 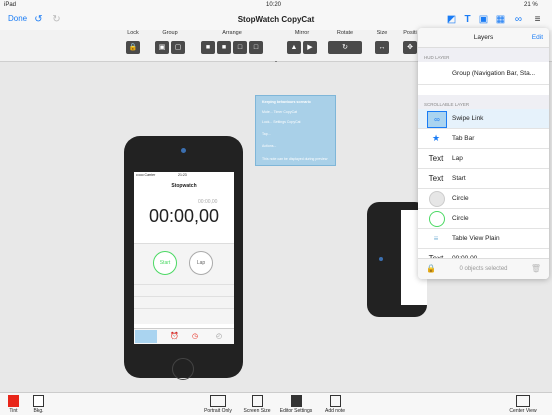 I want to click on start-button: Start, so click(x=165, y=263).